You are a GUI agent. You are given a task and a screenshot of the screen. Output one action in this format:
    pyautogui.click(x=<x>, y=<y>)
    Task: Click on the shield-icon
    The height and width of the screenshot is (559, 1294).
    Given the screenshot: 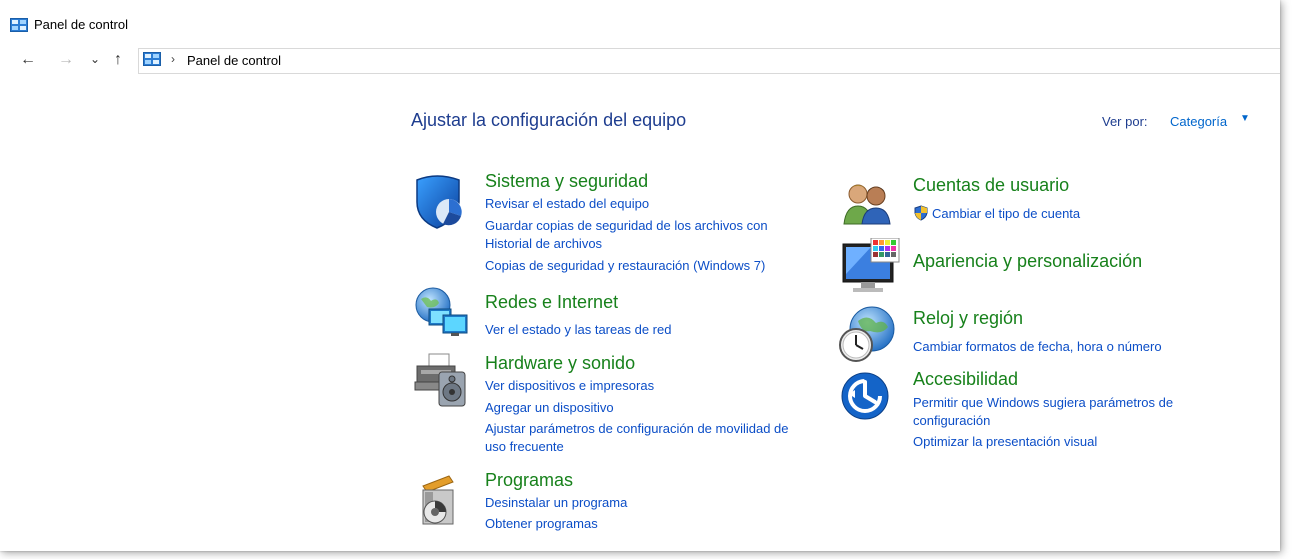 What is the action you would take?
    pyautogui.click(x=439, y=203)
    